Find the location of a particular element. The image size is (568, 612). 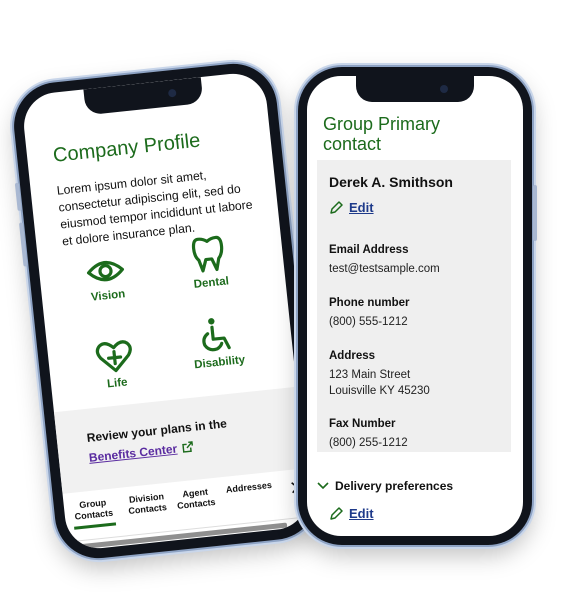

plan-label: Dental is located at coordinates (211, 283).